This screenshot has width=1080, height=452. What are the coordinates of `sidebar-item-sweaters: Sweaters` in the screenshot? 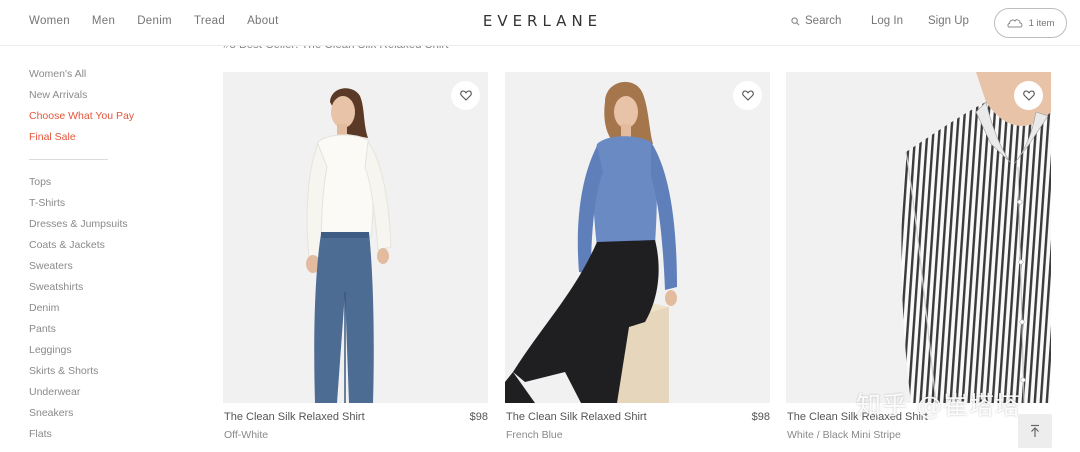 It's located at (109, 269).